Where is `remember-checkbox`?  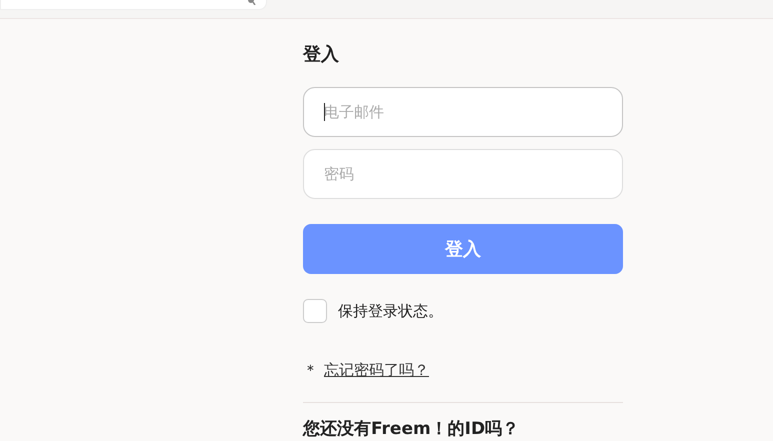
remember-checkbox is located at coordinates (315, 311).